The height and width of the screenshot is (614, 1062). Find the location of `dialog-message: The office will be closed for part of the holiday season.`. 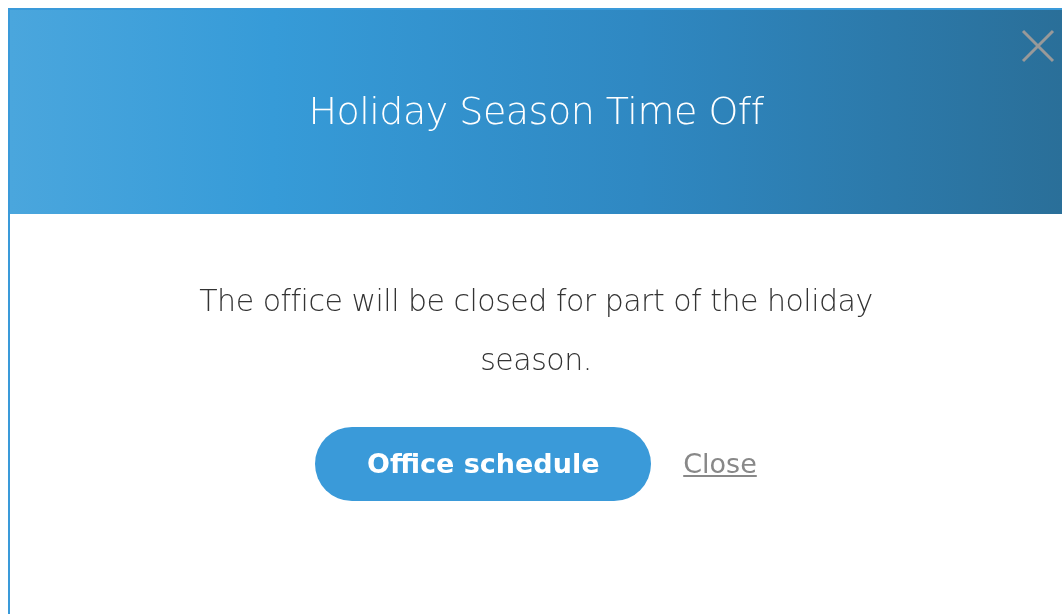

dialog-message: The office will be closed for part of the holiday season. is located at coordinates (536, 330).